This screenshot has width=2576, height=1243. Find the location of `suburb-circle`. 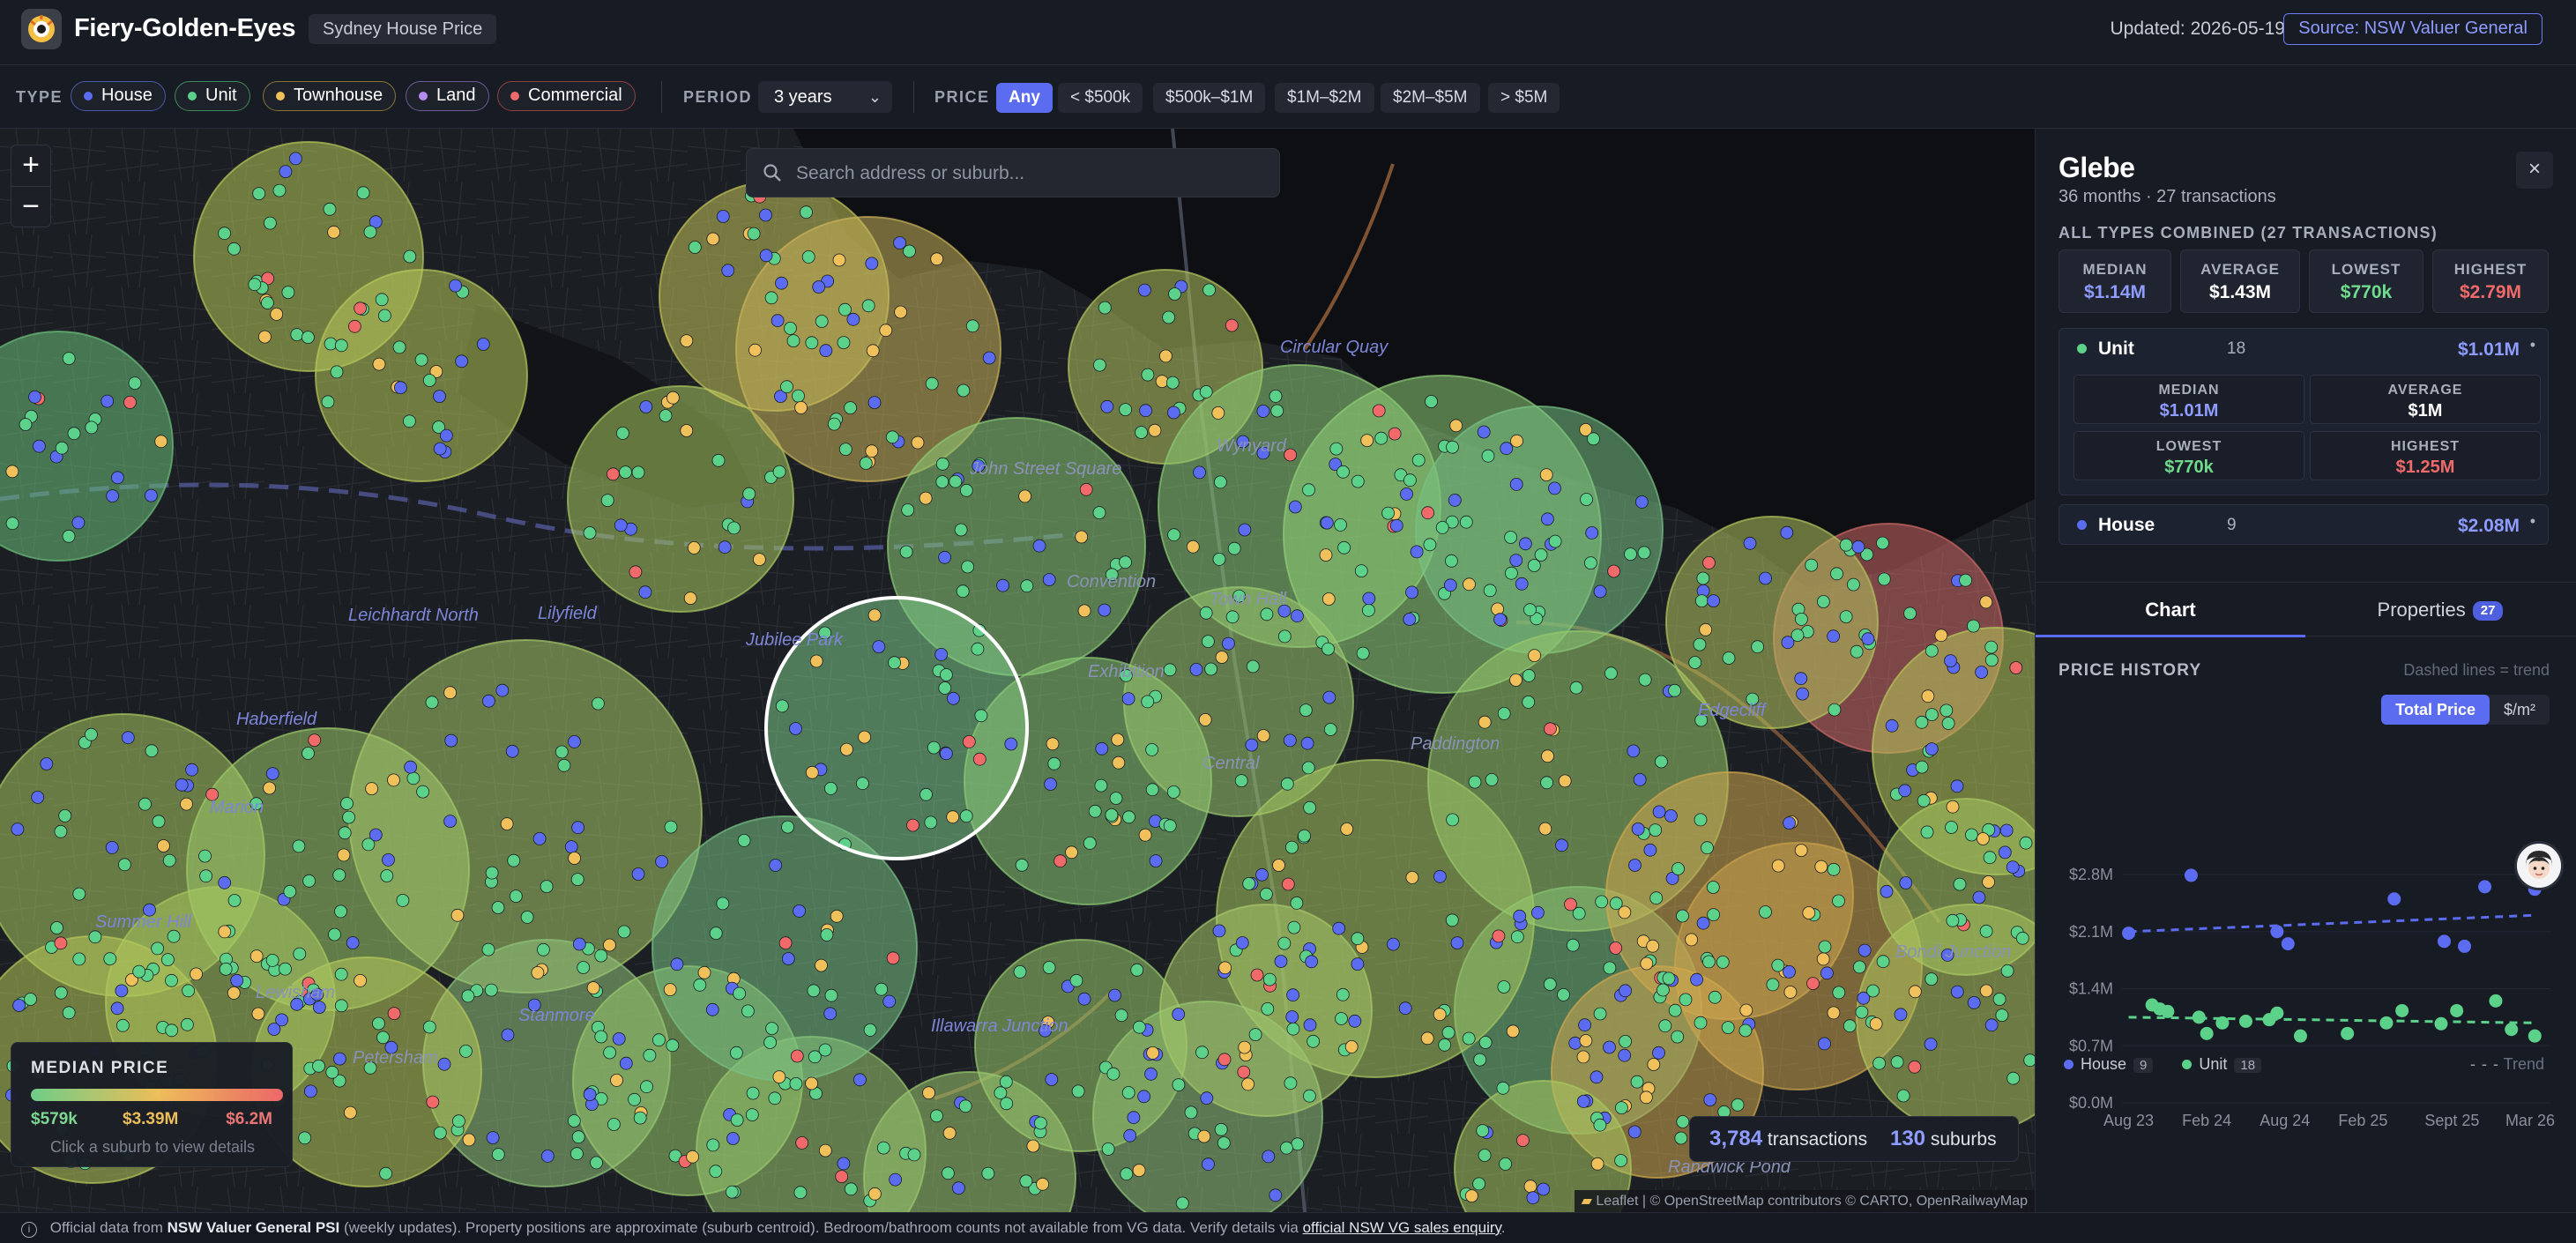

suburb-circle is located at coordinates (421, 375).